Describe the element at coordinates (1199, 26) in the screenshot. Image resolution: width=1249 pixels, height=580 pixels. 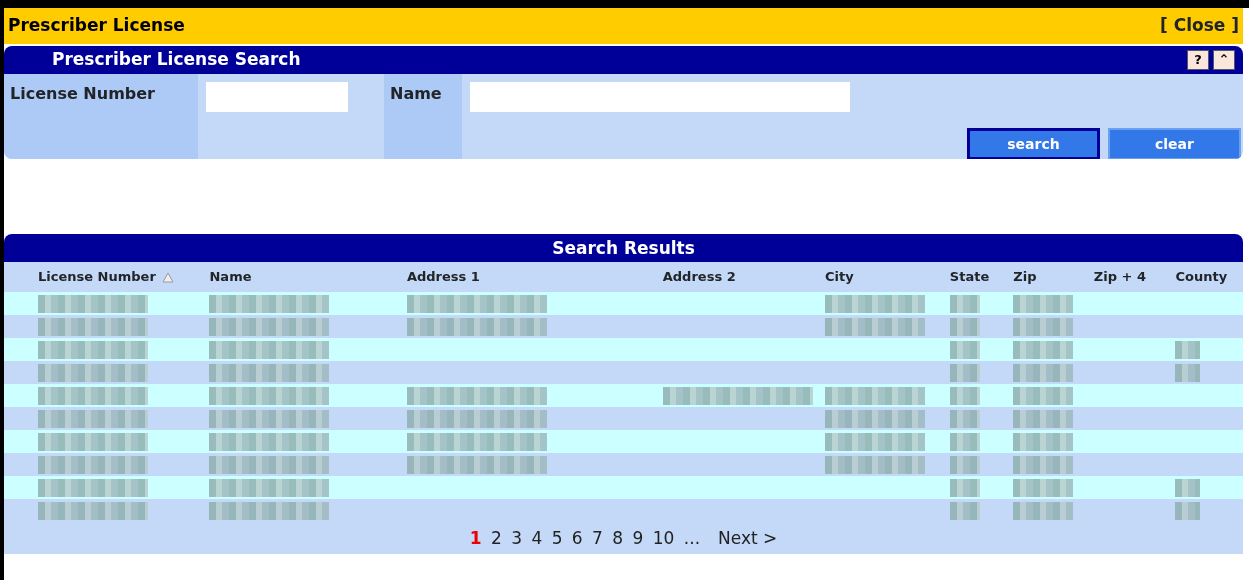
I see `close-link: [ Close ]` at that location.